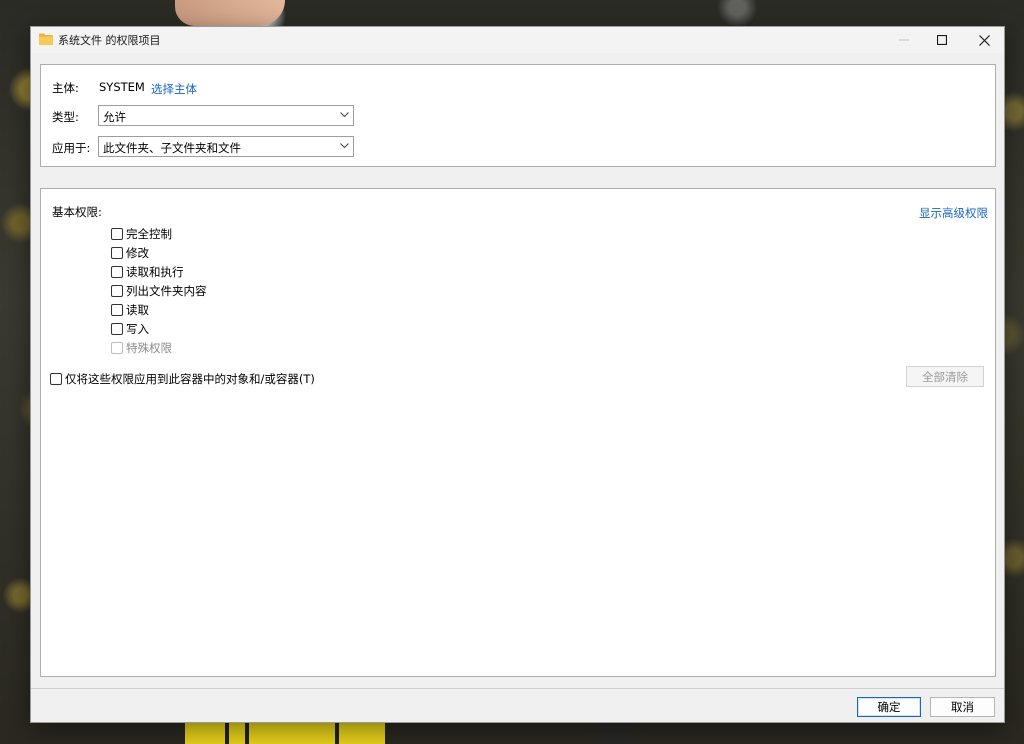 Image resolution: width=1024 pixels, height=744 pixels. I want to click on checkbox-label: 完全控制, so click(149, 234).